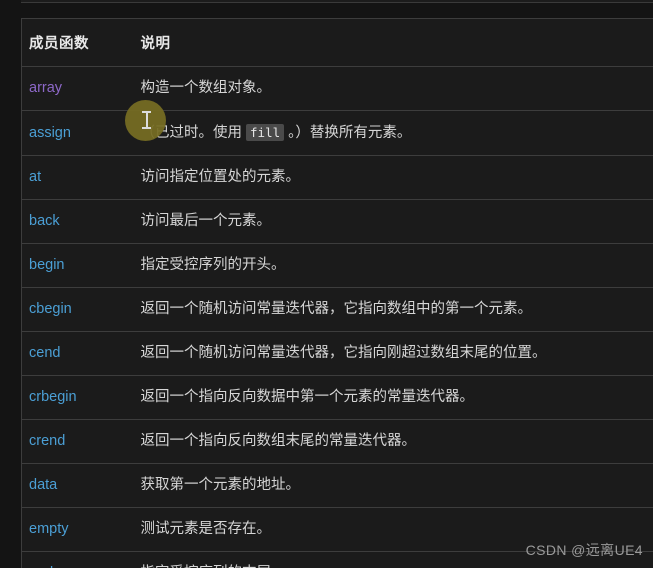 Image resolution: width=653 pixels, height=568 pixels. What do you see at coordinates (206, 529) in the screenshot?
I see `description-text: 测试元素是否存在。` at bounding box center [206, 529].